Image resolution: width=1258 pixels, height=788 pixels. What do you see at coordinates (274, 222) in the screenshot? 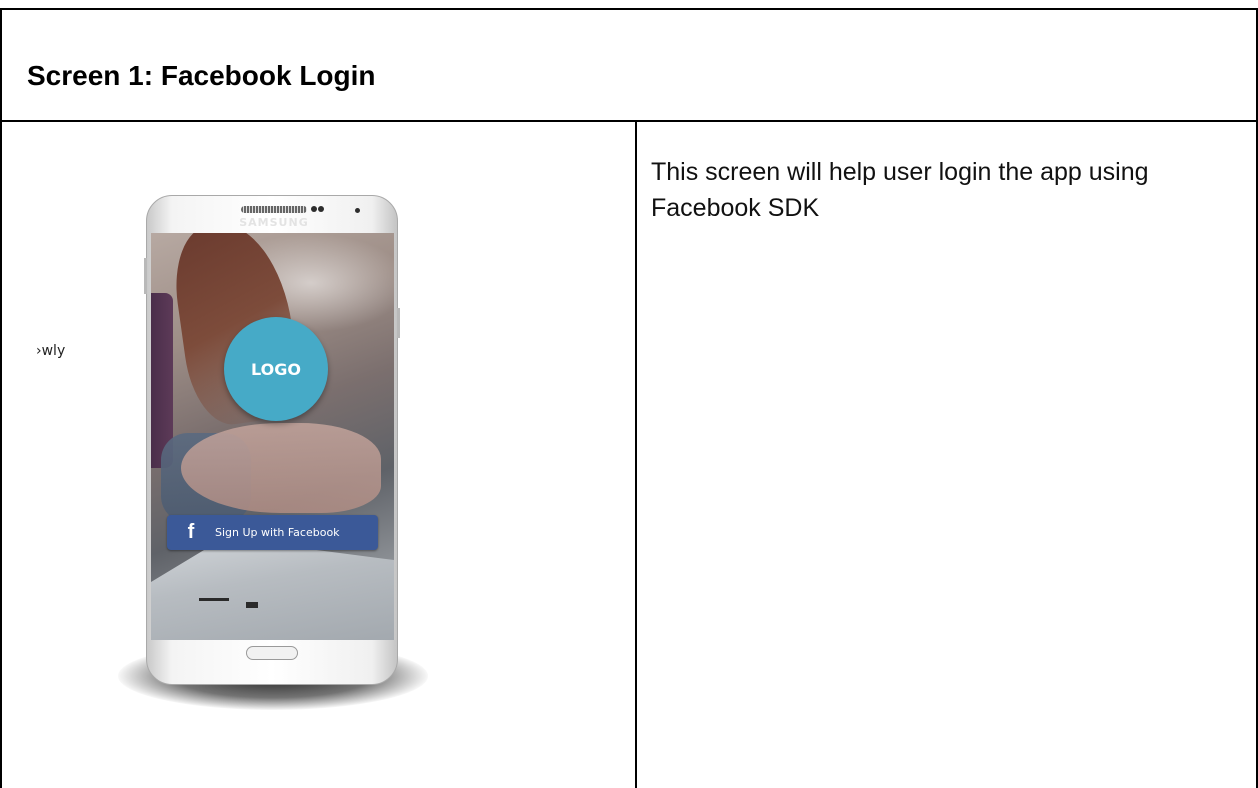
I see `phone-brand: SAMSUNG` at bounding box center [274, 222].